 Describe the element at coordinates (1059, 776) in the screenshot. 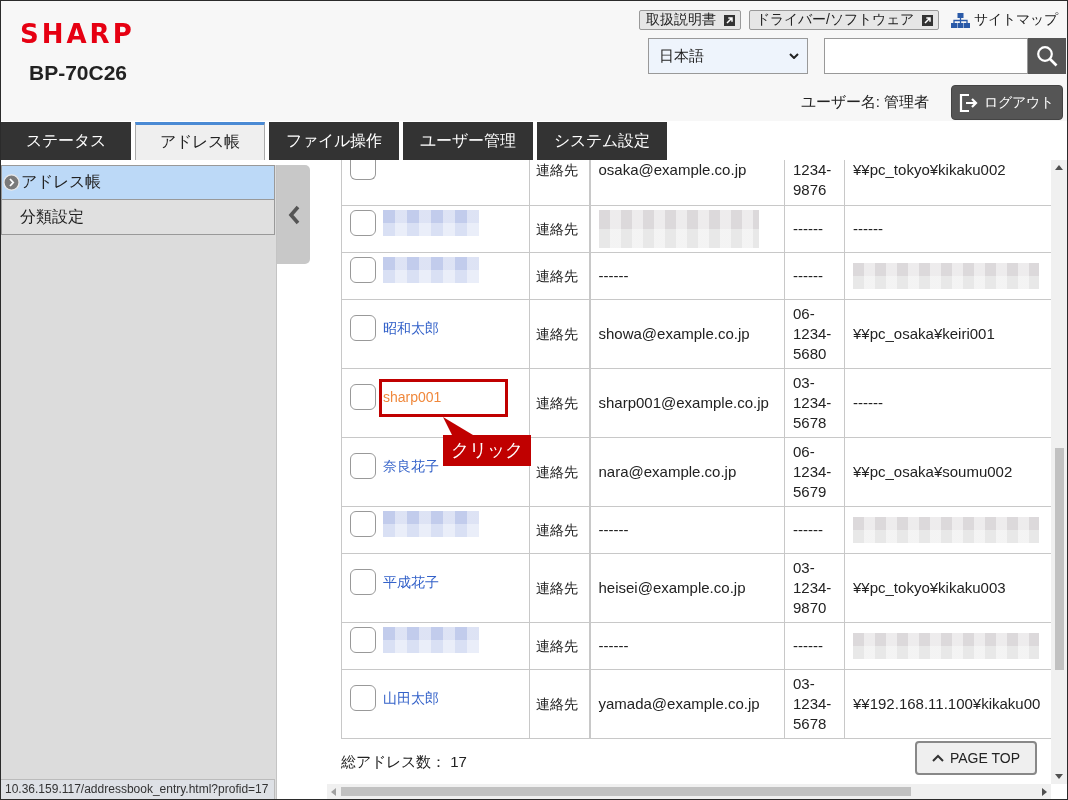

I see `down-triangle-icon` at that location.